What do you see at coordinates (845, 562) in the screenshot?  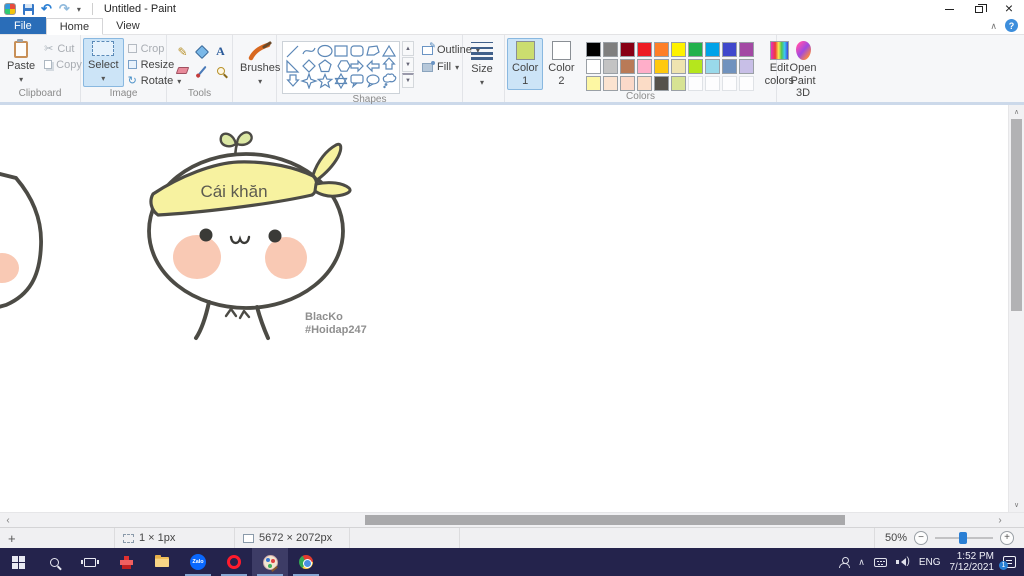 I see `people-icon` at bounding box center [845, 562].